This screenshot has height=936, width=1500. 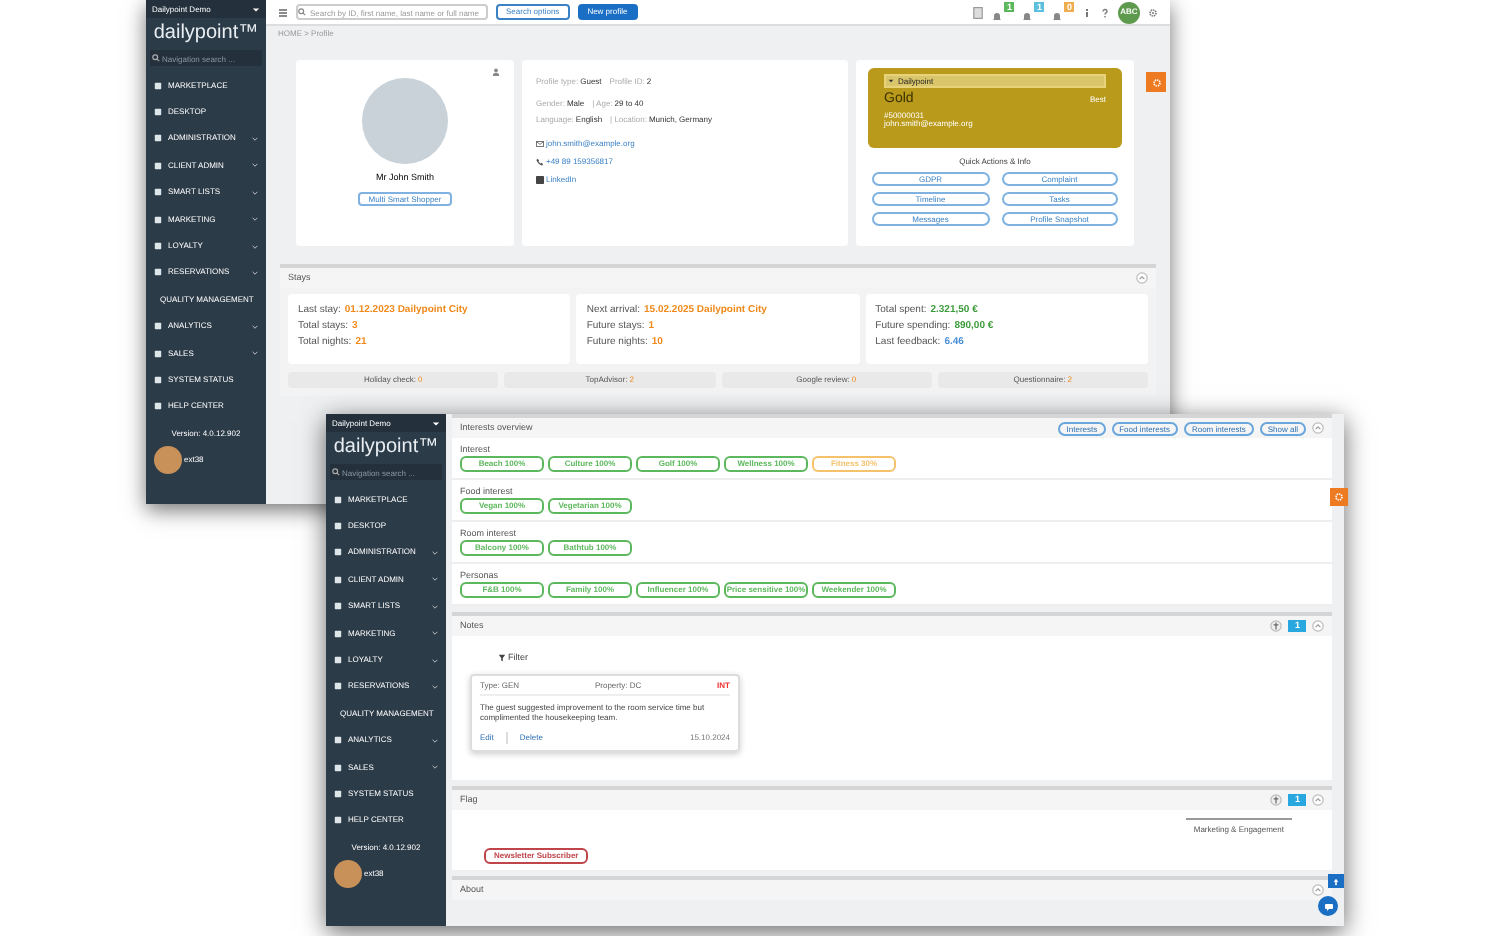 I want to click on envelope-icon, so click(x=540, y=144).